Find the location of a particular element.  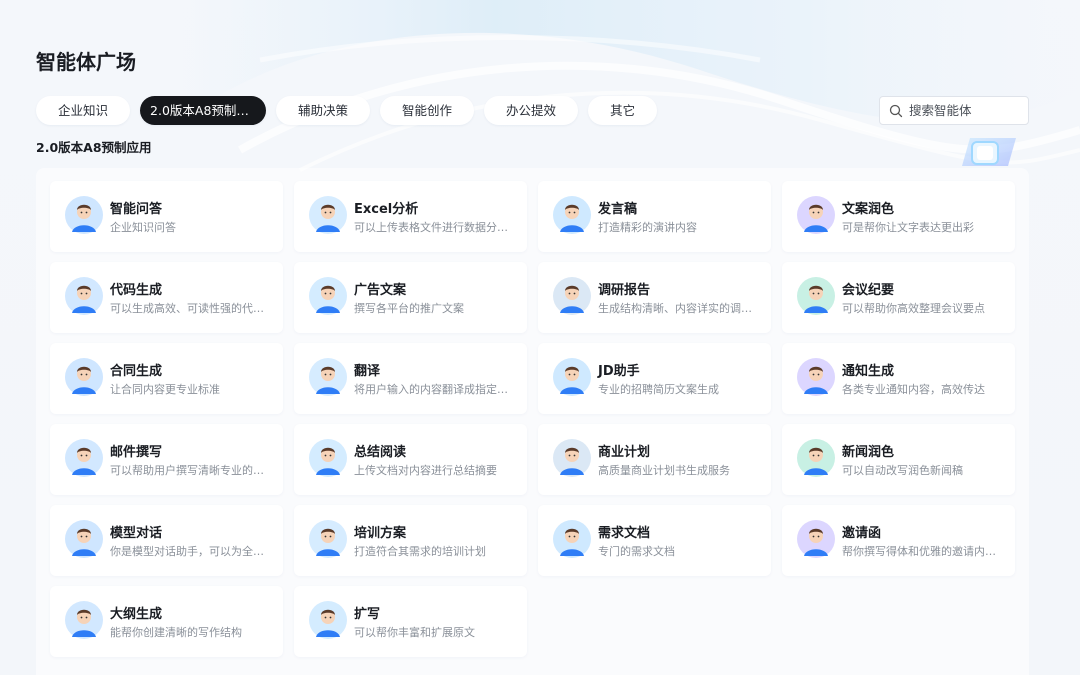

agent-card-name: 邮件撰写 is located at coordinates (136, 452).